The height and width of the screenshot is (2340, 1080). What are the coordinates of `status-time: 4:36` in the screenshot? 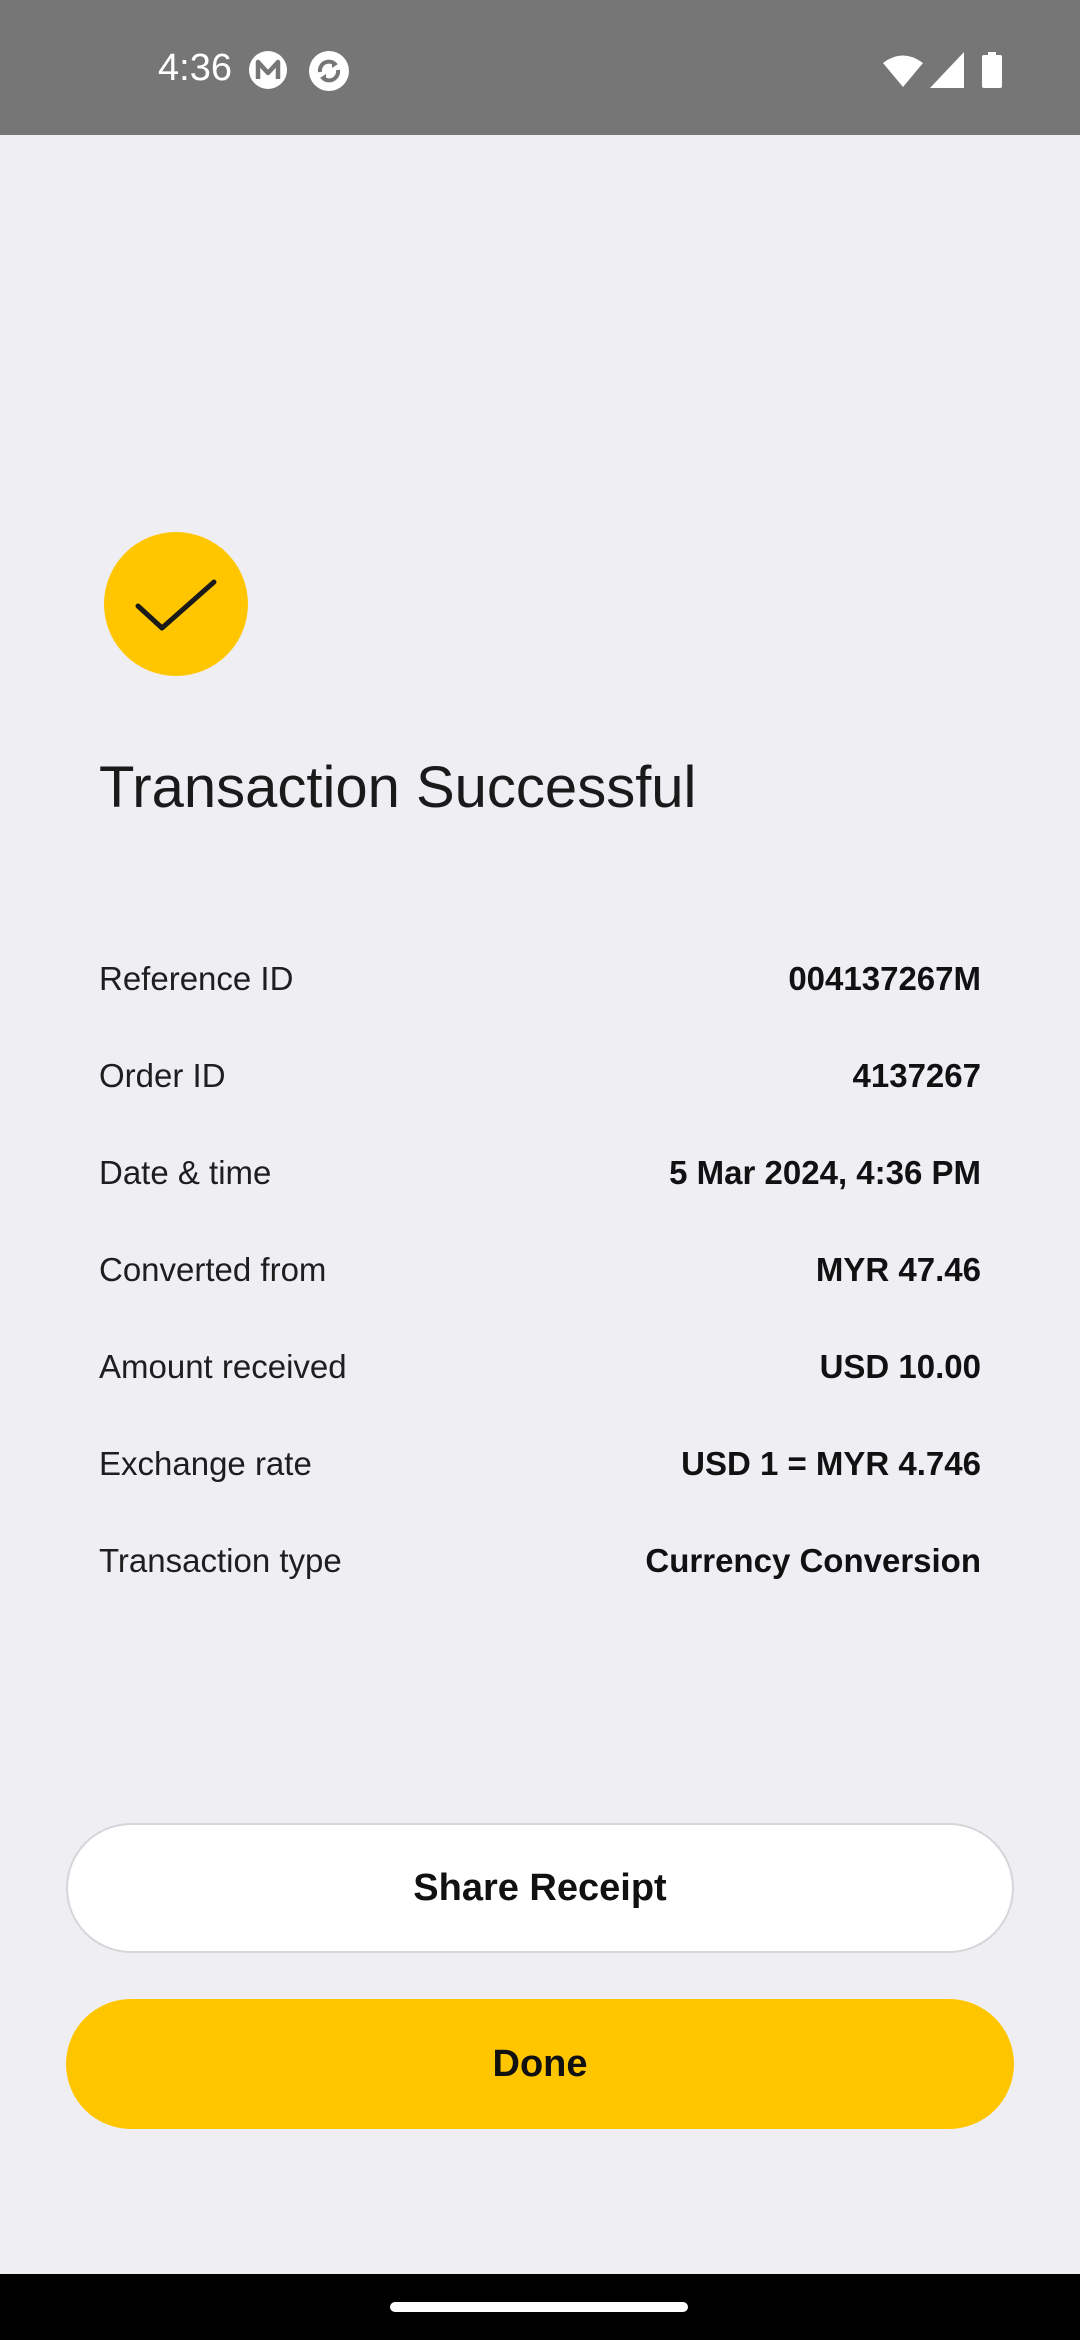 It's located at (195, 68).